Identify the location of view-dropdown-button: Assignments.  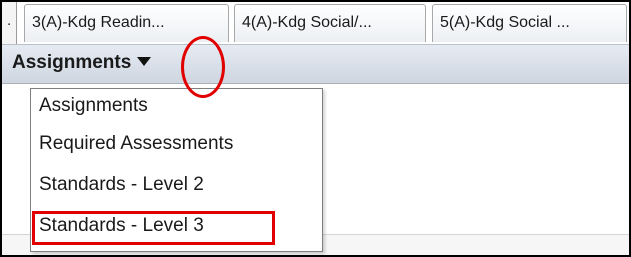
(82, 65).